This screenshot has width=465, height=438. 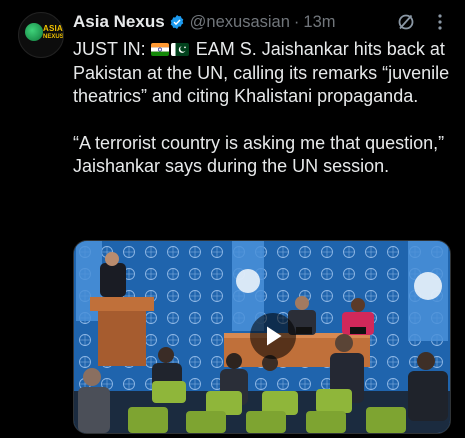 What do you see at coordinates (319, 22) in the screenshot?
I see `post-time: 13m` at bounding box center [319, 22].